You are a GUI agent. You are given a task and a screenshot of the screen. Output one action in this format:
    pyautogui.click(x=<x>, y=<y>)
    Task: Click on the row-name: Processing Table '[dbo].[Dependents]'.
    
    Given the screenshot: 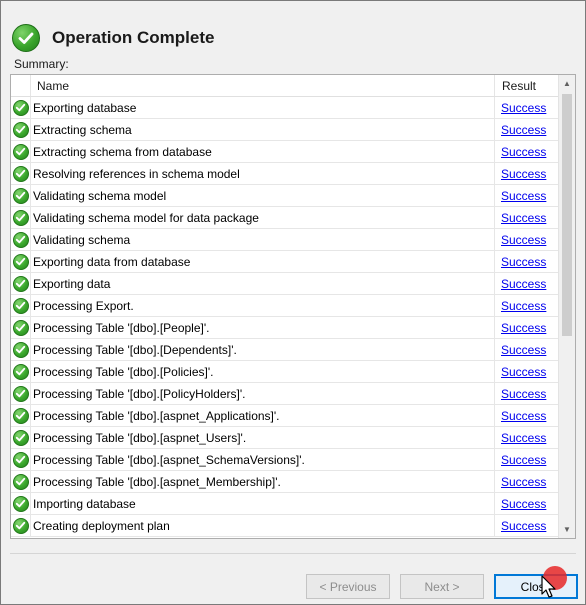 What is the action you would take?
    pyautogui.click(x=263, y=349)
    